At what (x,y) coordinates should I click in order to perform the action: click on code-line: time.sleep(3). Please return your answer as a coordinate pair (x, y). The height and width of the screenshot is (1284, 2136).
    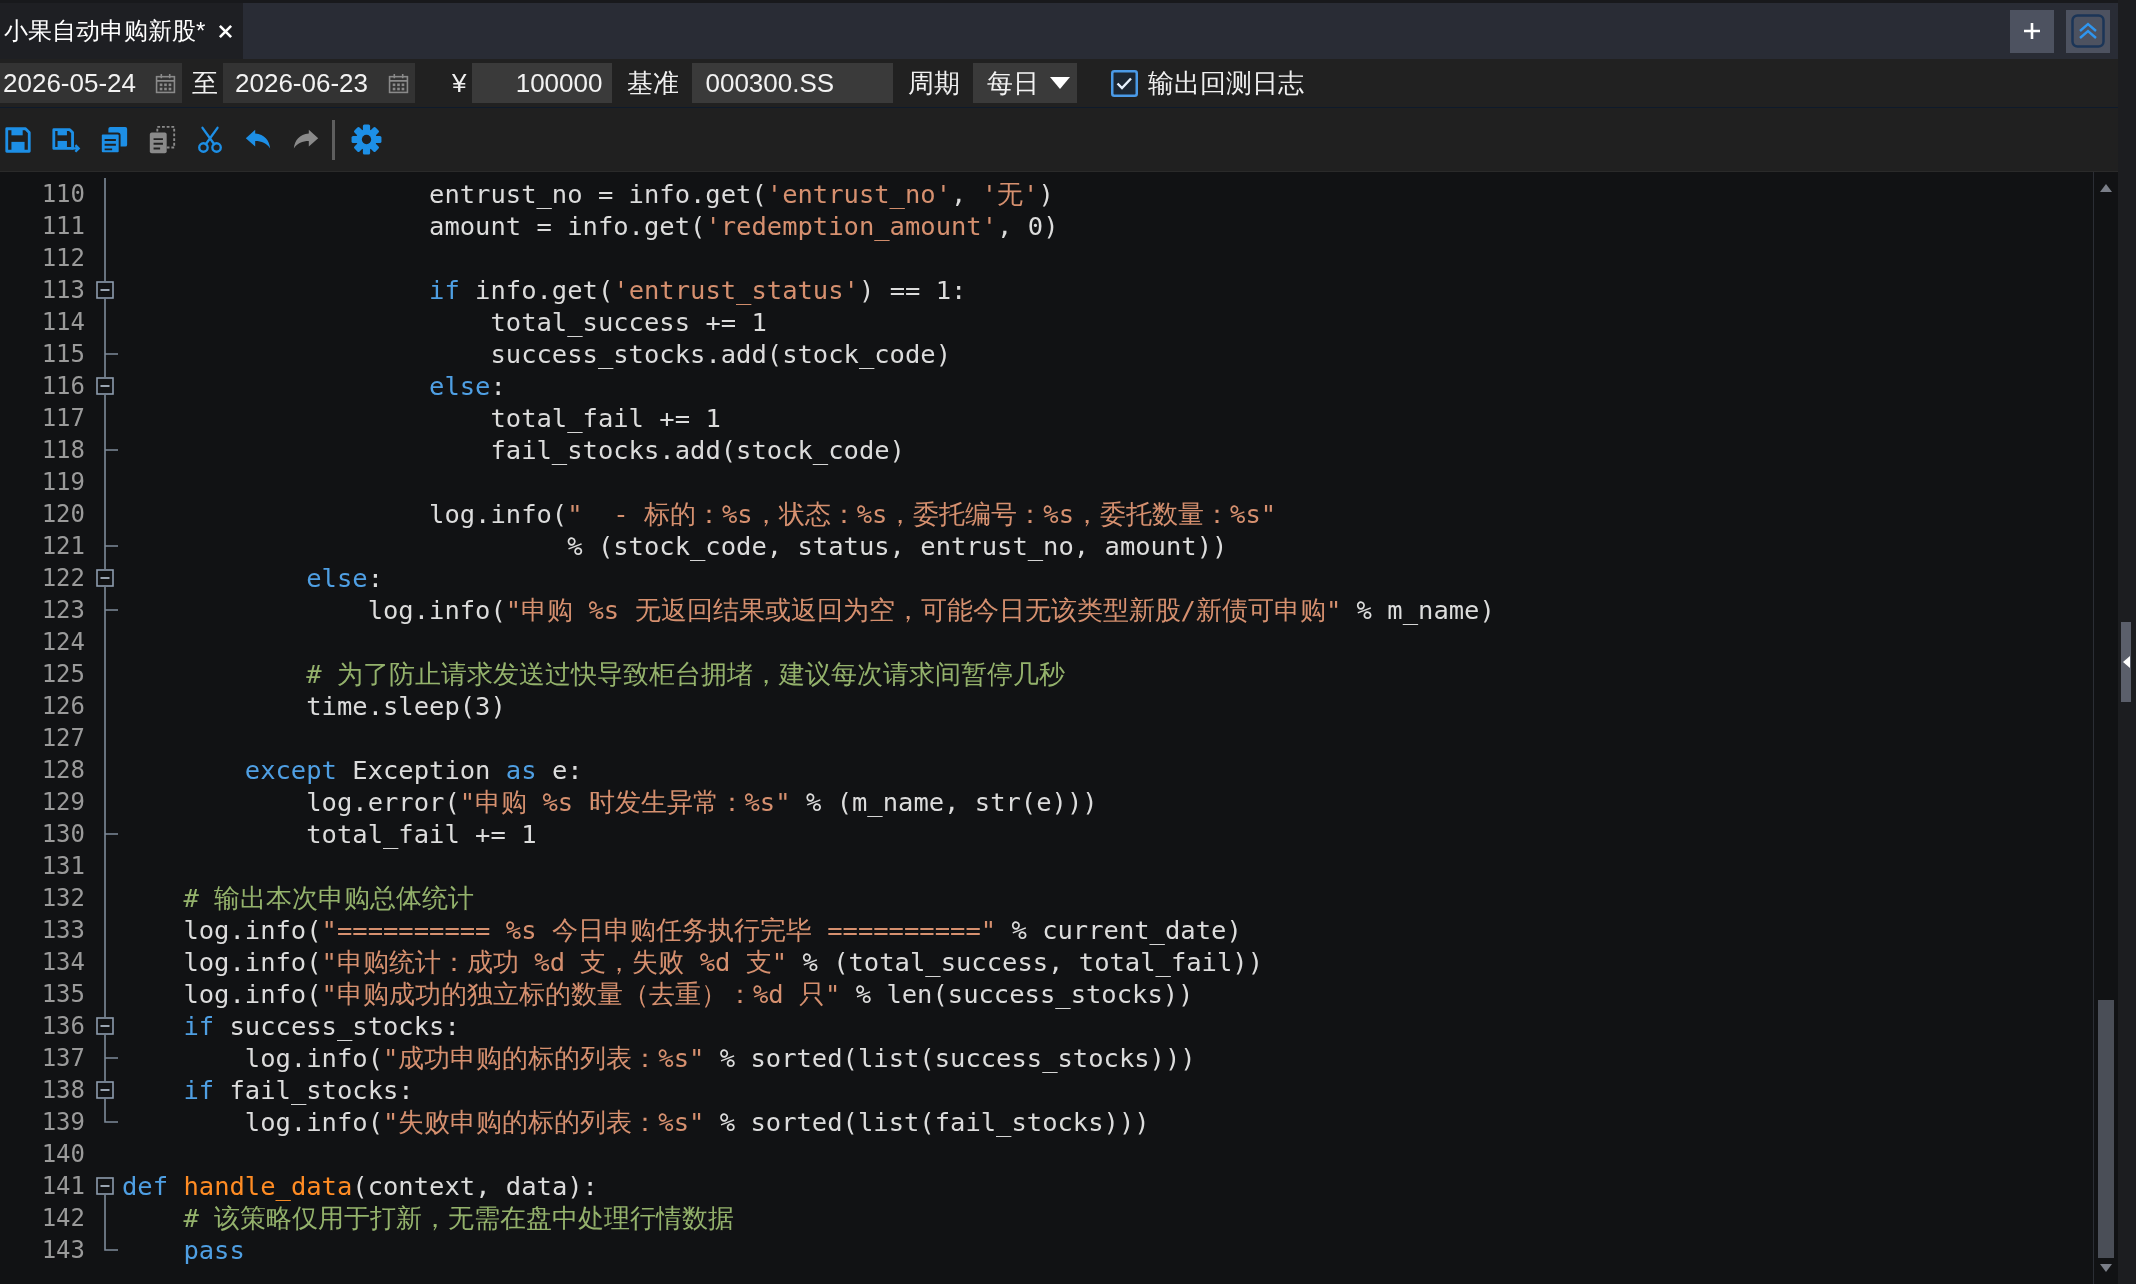
    Looking at the image, I should click on (406, 706).